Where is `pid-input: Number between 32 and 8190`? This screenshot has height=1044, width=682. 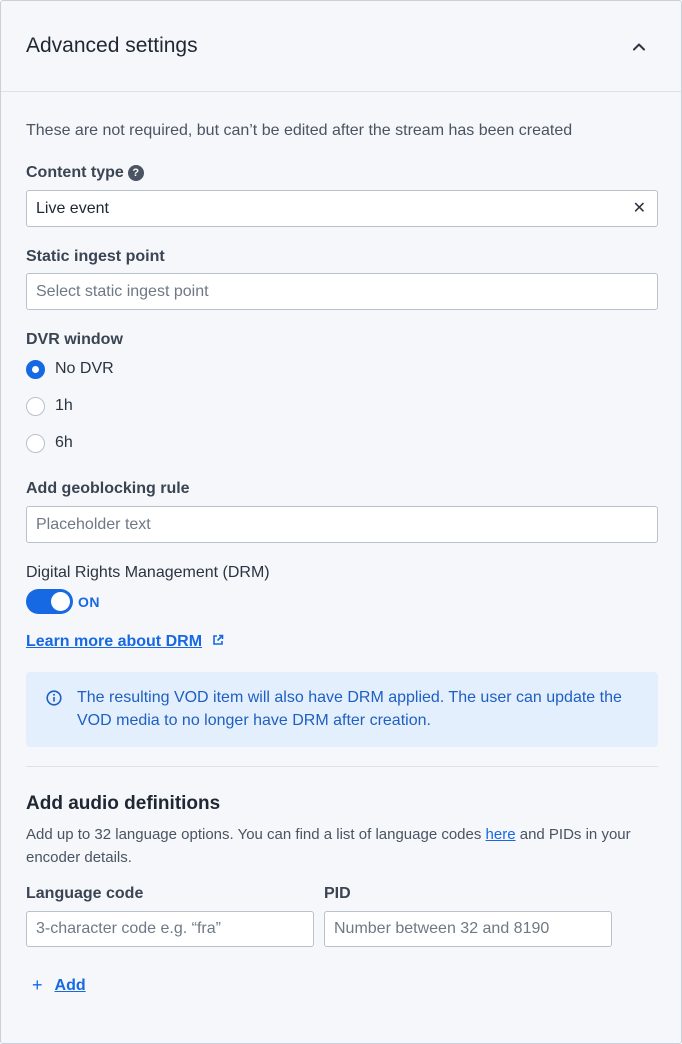 pid-input: Number between 32 and 8190 is located at coordinates (468, 929).